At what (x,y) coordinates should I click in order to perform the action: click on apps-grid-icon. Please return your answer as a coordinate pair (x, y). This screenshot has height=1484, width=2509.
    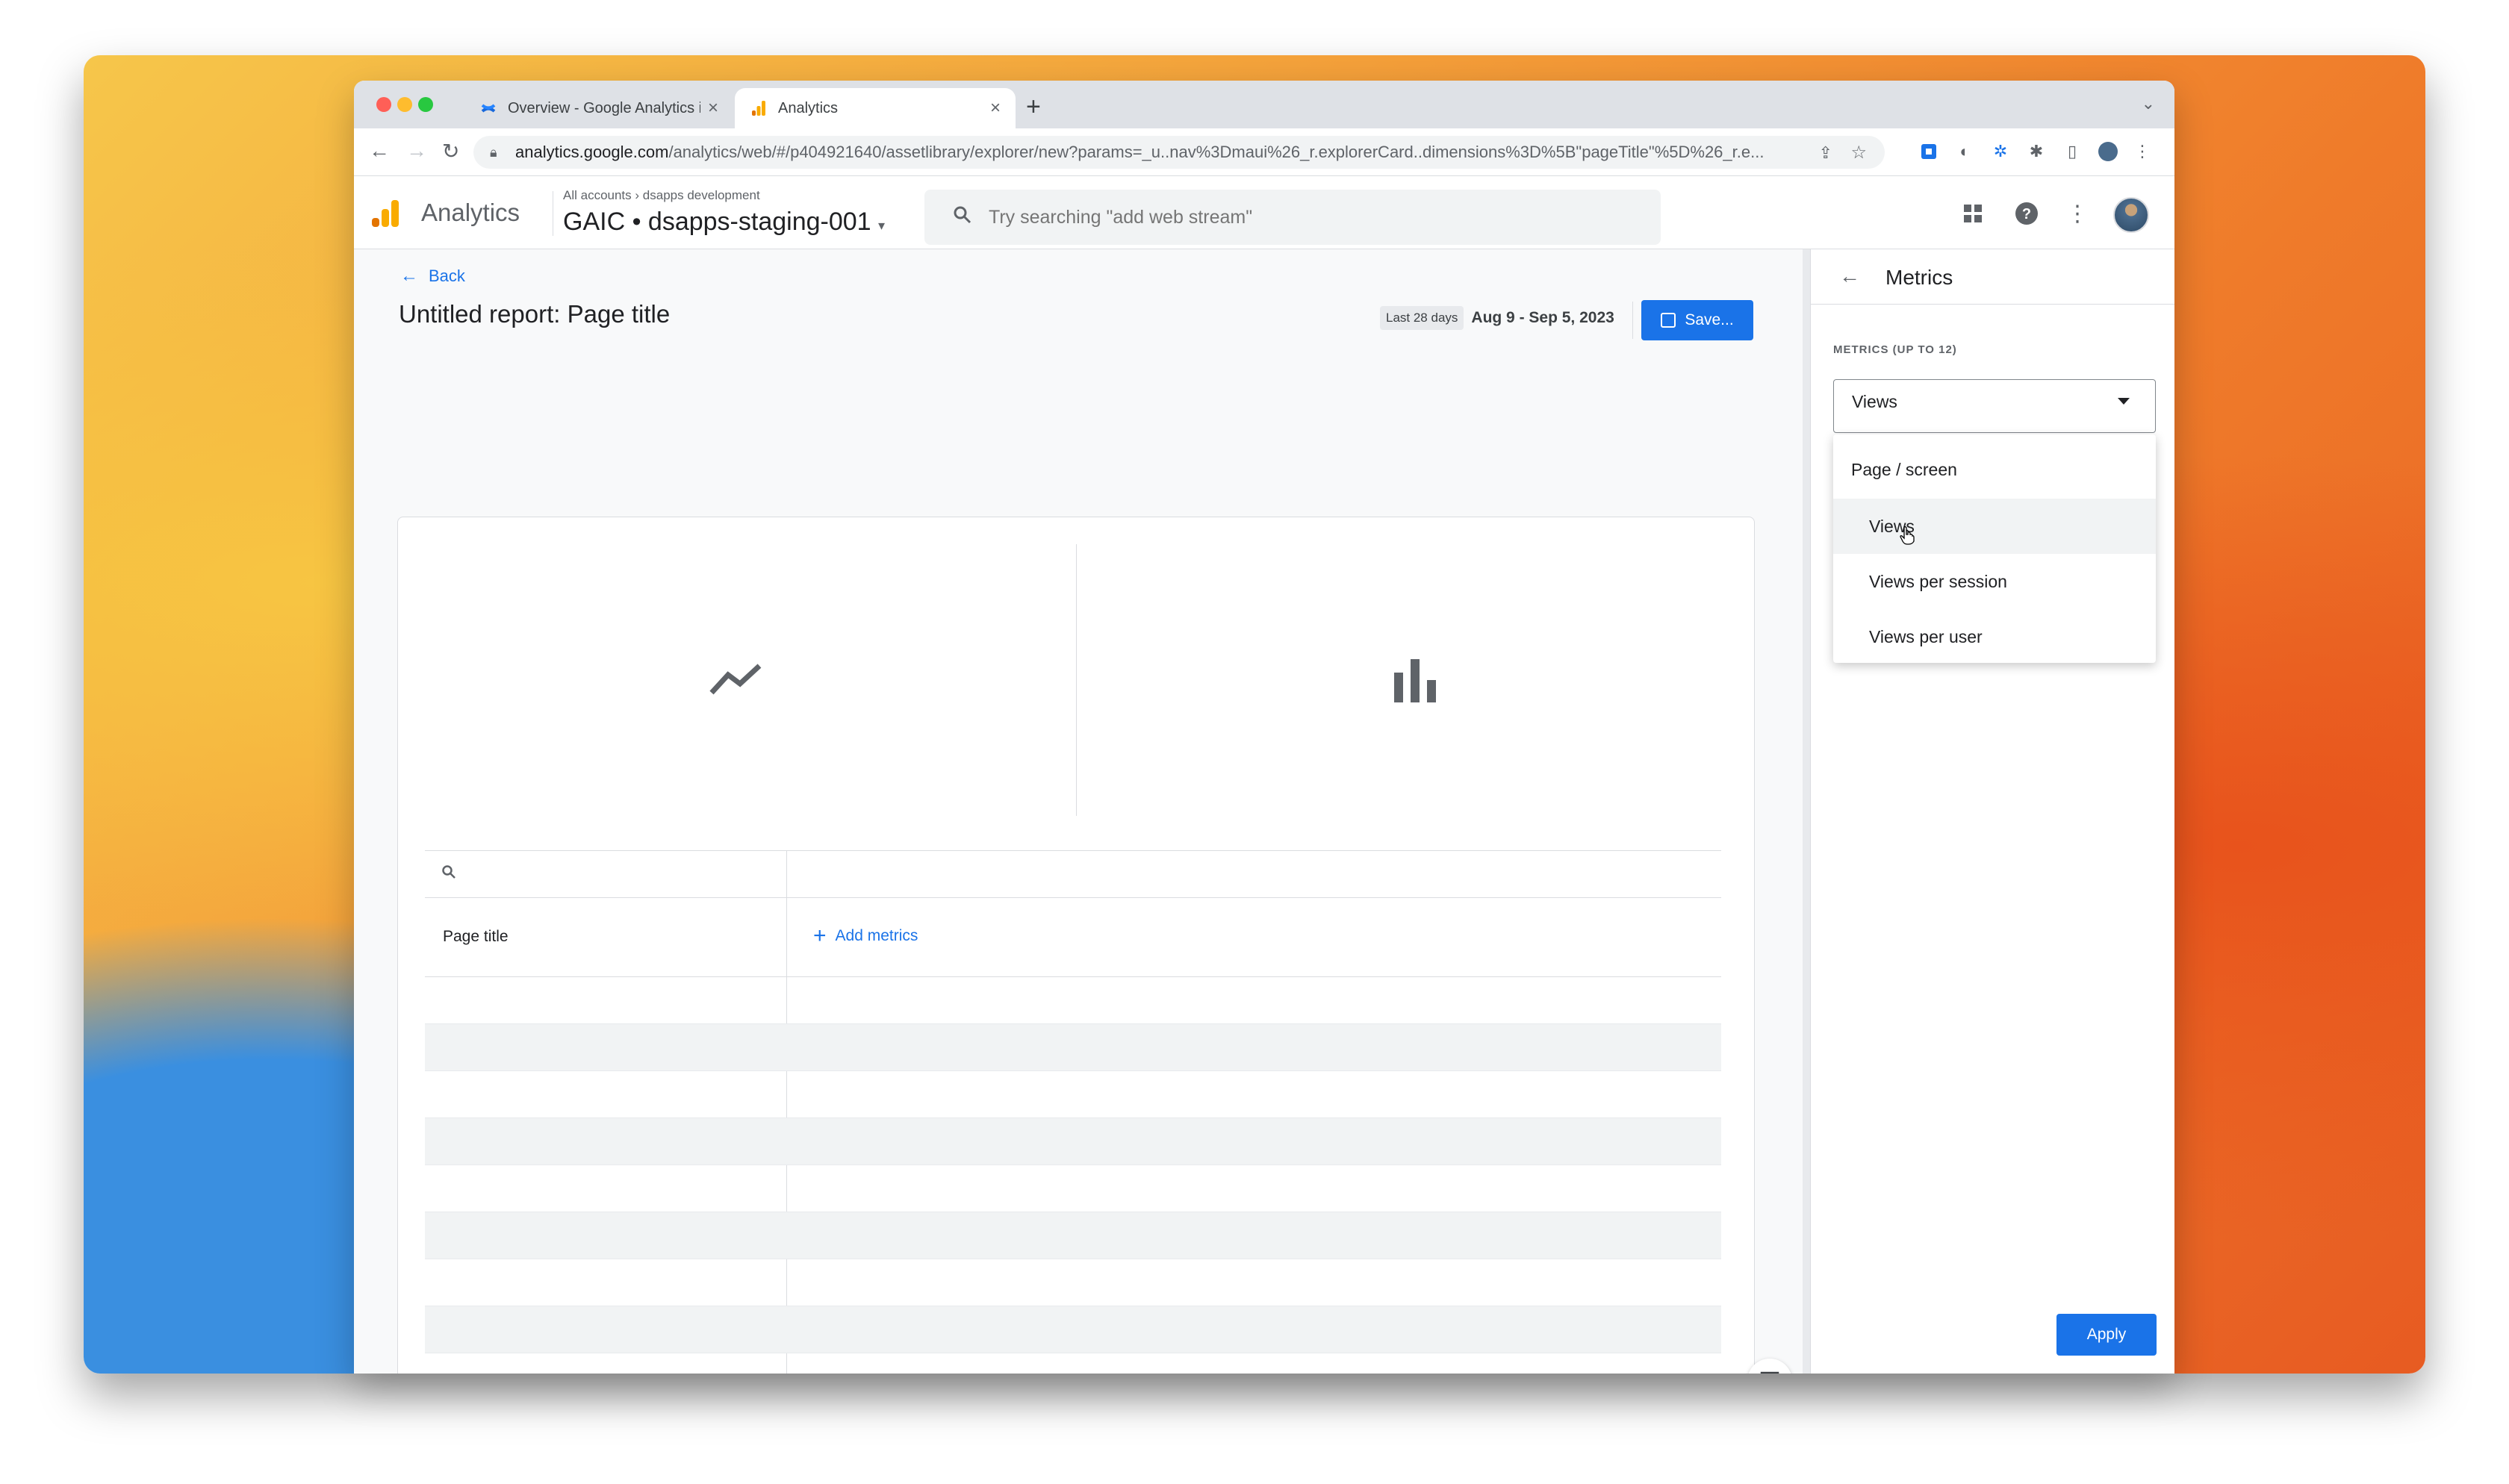
    Looking at the image, I should click on (1973, 213).